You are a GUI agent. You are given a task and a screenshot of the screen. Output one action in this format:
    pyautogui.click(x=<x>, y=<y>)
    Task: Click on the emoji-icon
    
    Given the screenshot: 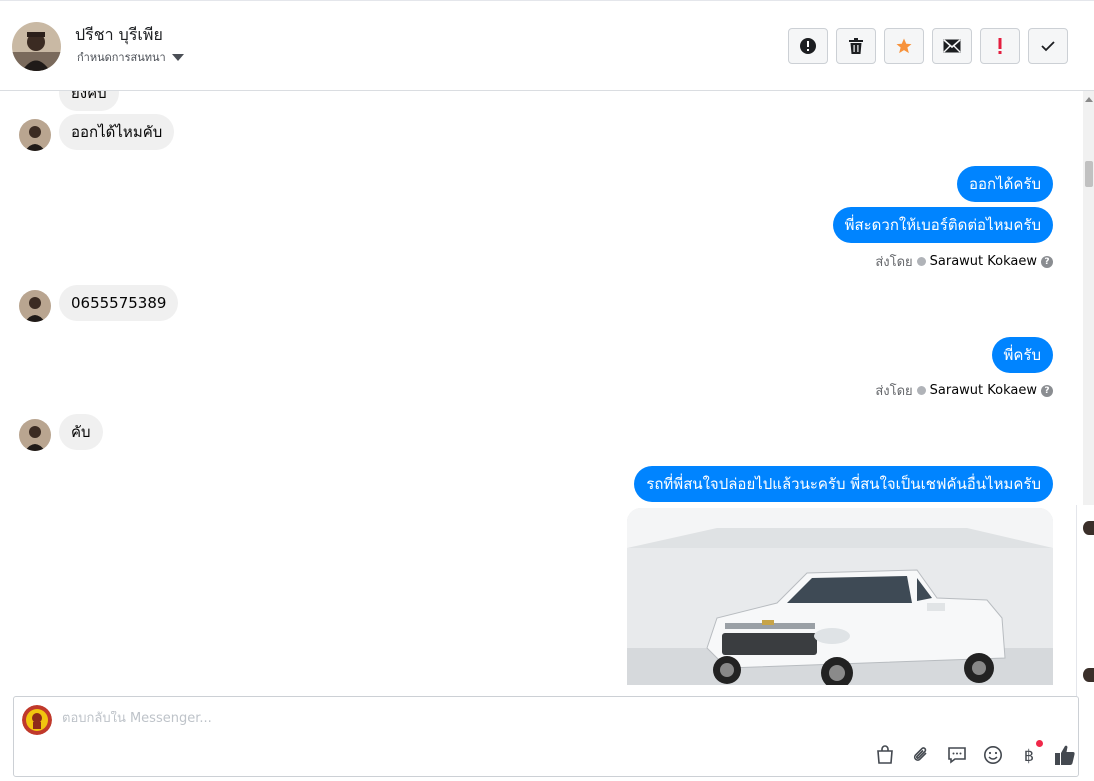 What is the action you would take?
    pyautogui.click(x=993, y=755)
    